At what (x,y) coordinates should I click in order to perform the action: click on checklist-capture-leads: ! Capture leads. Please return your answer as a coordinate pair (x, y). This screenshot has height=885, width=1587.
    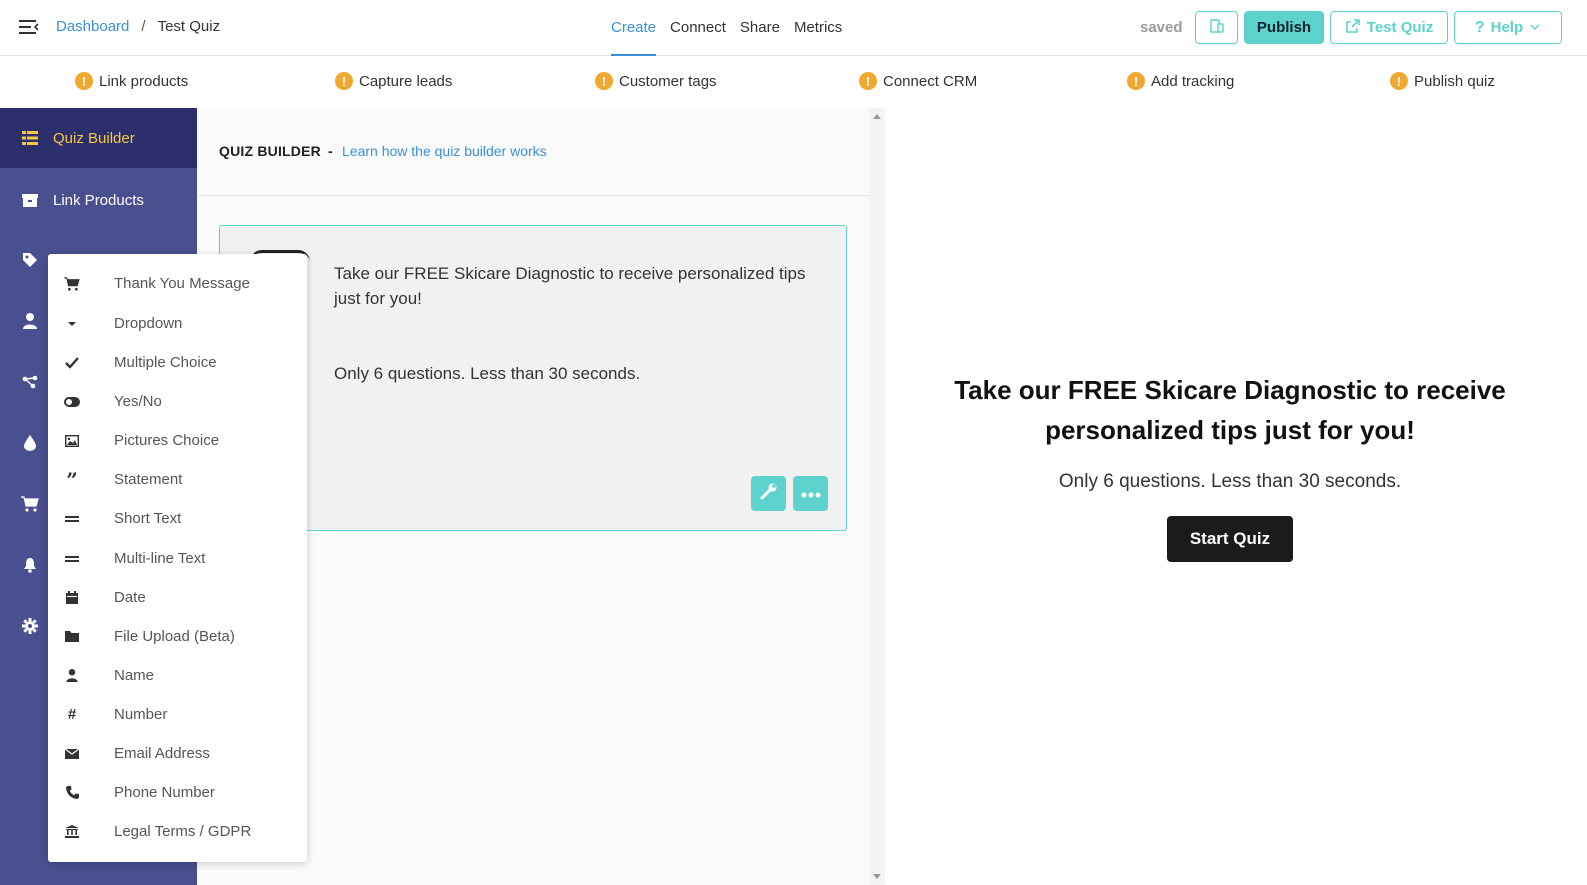
    Looking at the image, I should click on (393, 81).